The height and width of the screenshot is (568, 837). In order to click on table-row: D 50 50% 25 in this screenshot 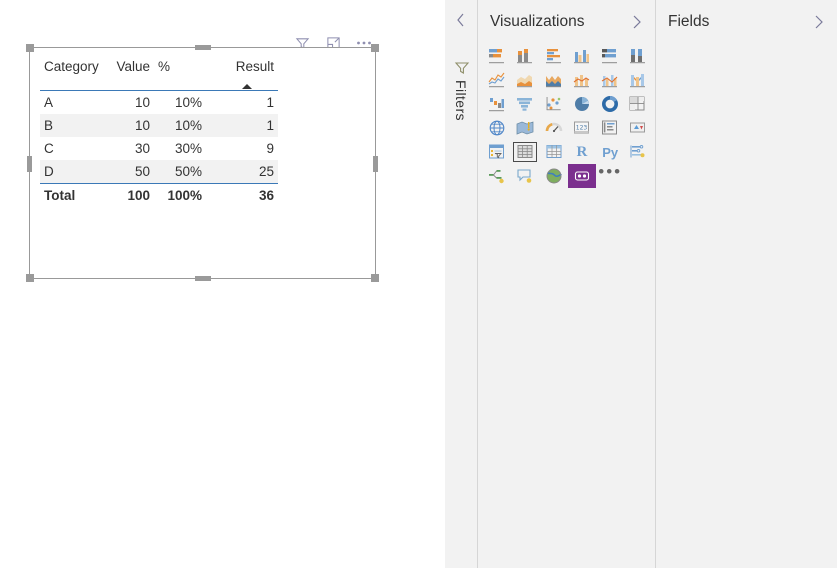, I will do `click(159, 171)`.